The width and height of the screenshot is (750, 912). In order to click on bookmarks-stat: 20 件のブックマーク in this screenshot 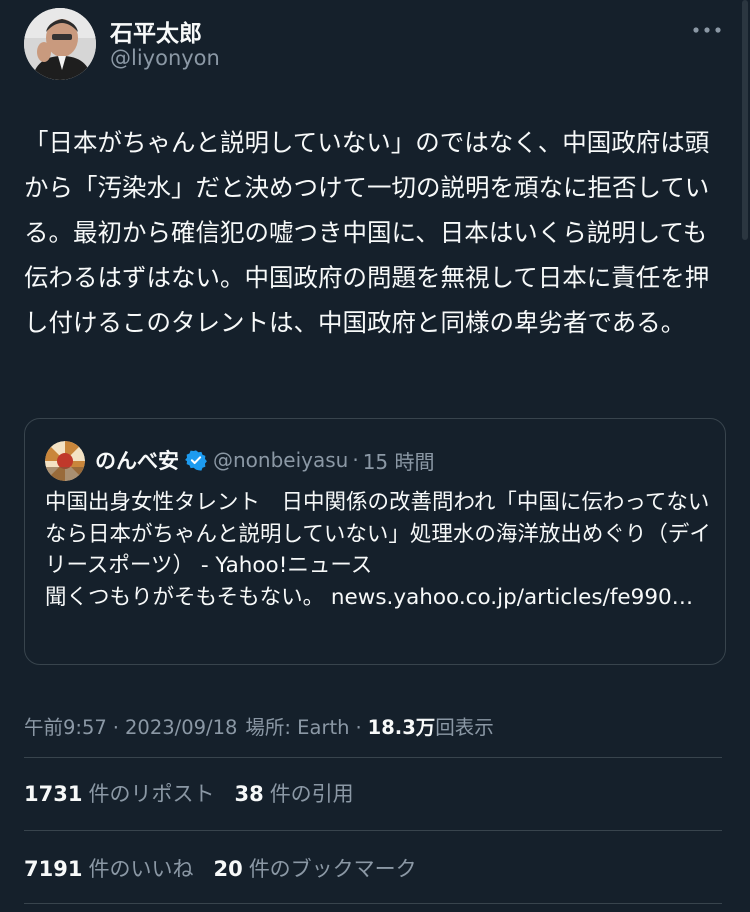, I will do `click(314, 868)`.